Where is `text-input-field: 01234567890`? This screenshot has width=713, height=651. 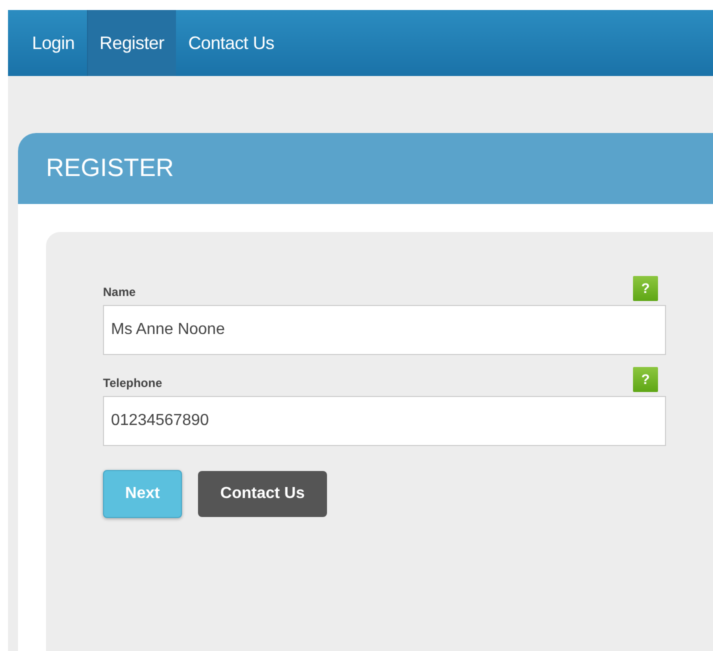
text-input-field: 01234567890 is located at coordinates (384, 421).